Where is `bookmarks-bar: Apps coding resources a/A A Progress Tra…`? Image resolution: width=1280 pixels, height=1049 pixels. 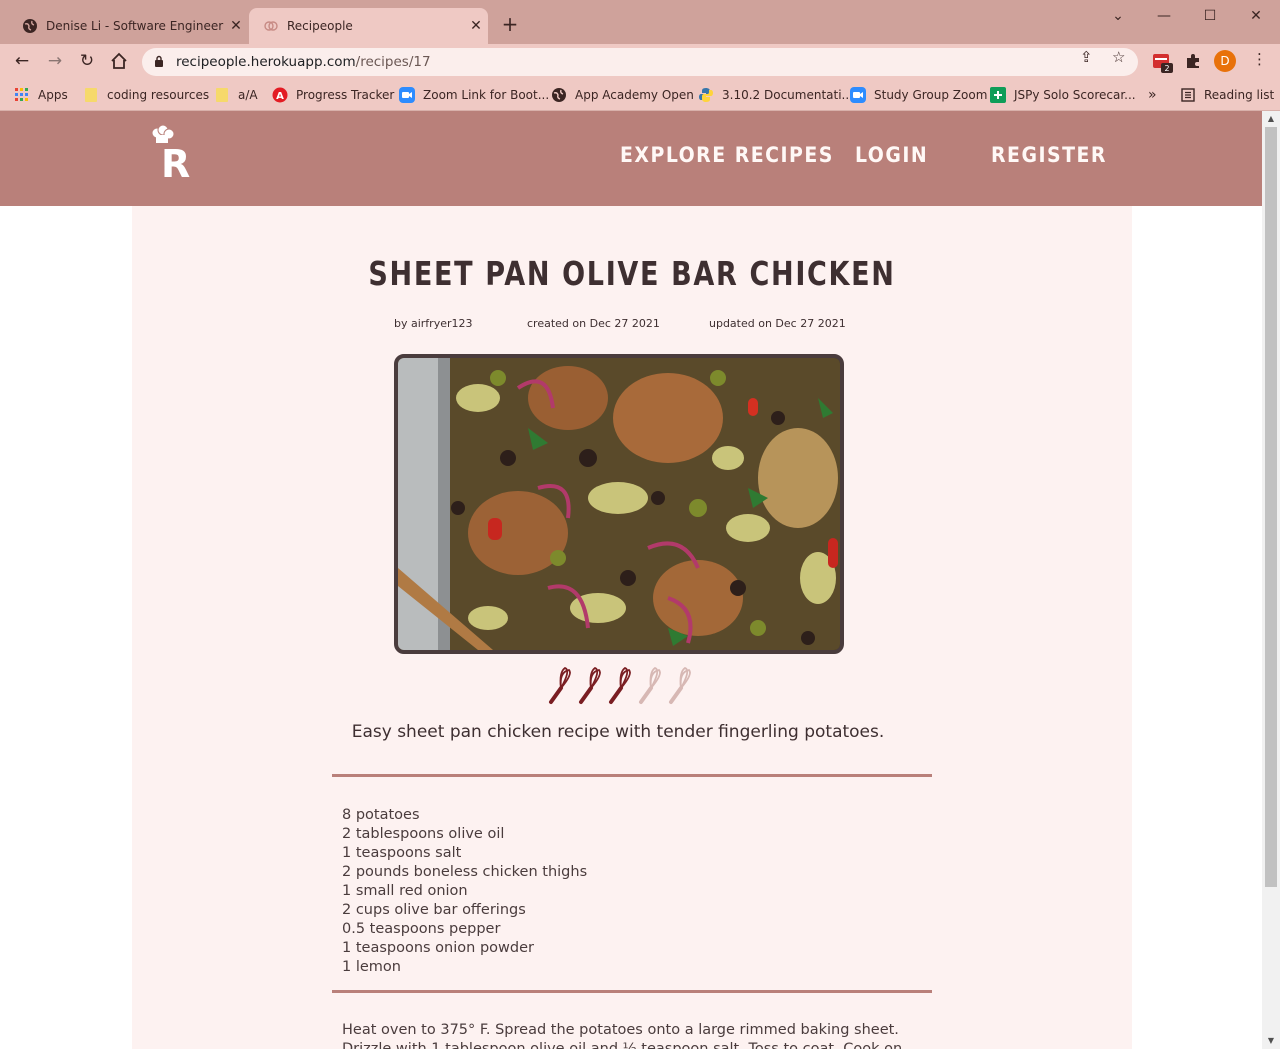
bookmarks-bar: Apps coding resources a/A A Progress Tra… is located at coordinates (640, 95).